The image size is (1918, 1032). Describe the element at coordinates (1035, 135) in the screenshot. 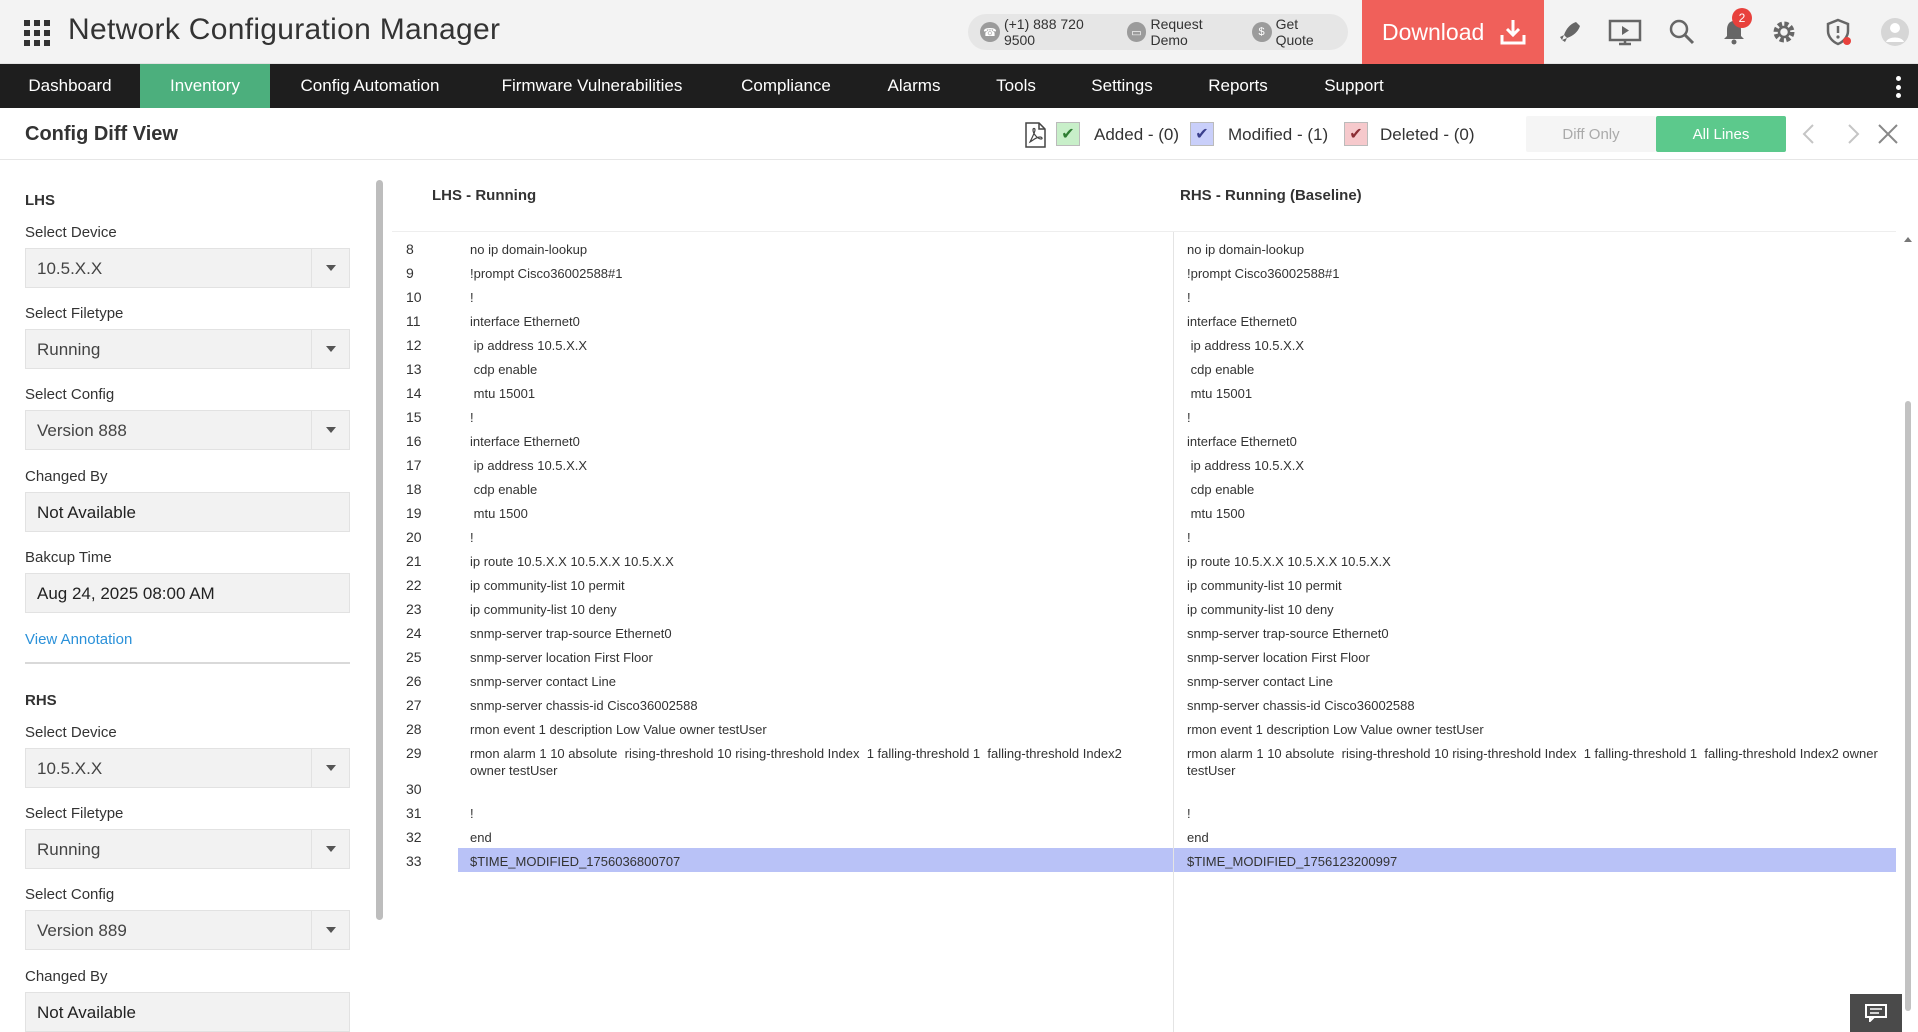

I see `pdf-export-icon` at that location.